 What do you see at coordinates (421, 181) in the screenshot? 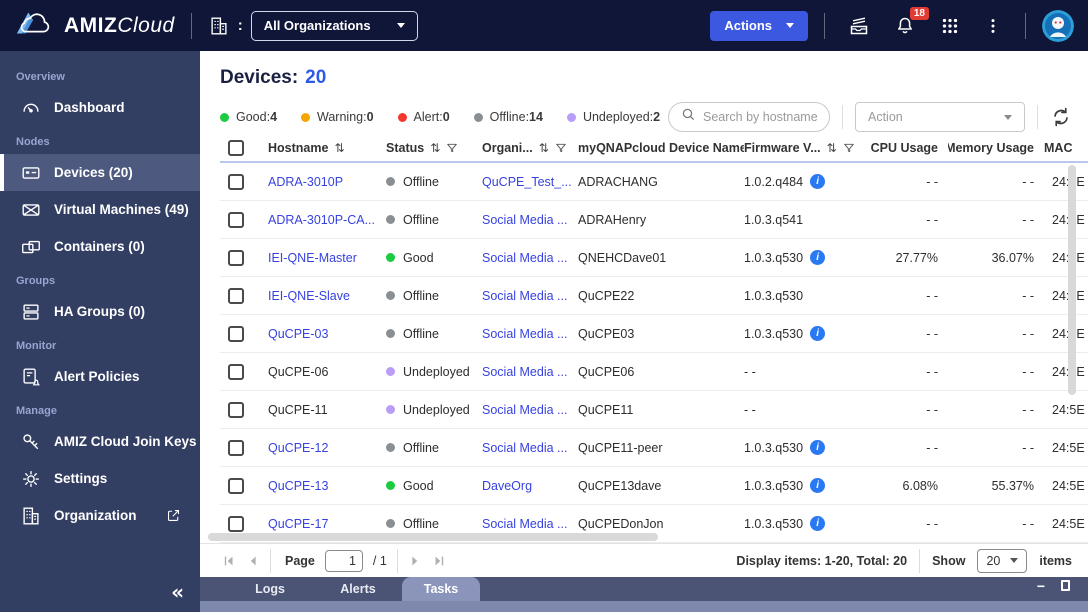
I see `status-label: Offline` at bounding box center [421, 181].